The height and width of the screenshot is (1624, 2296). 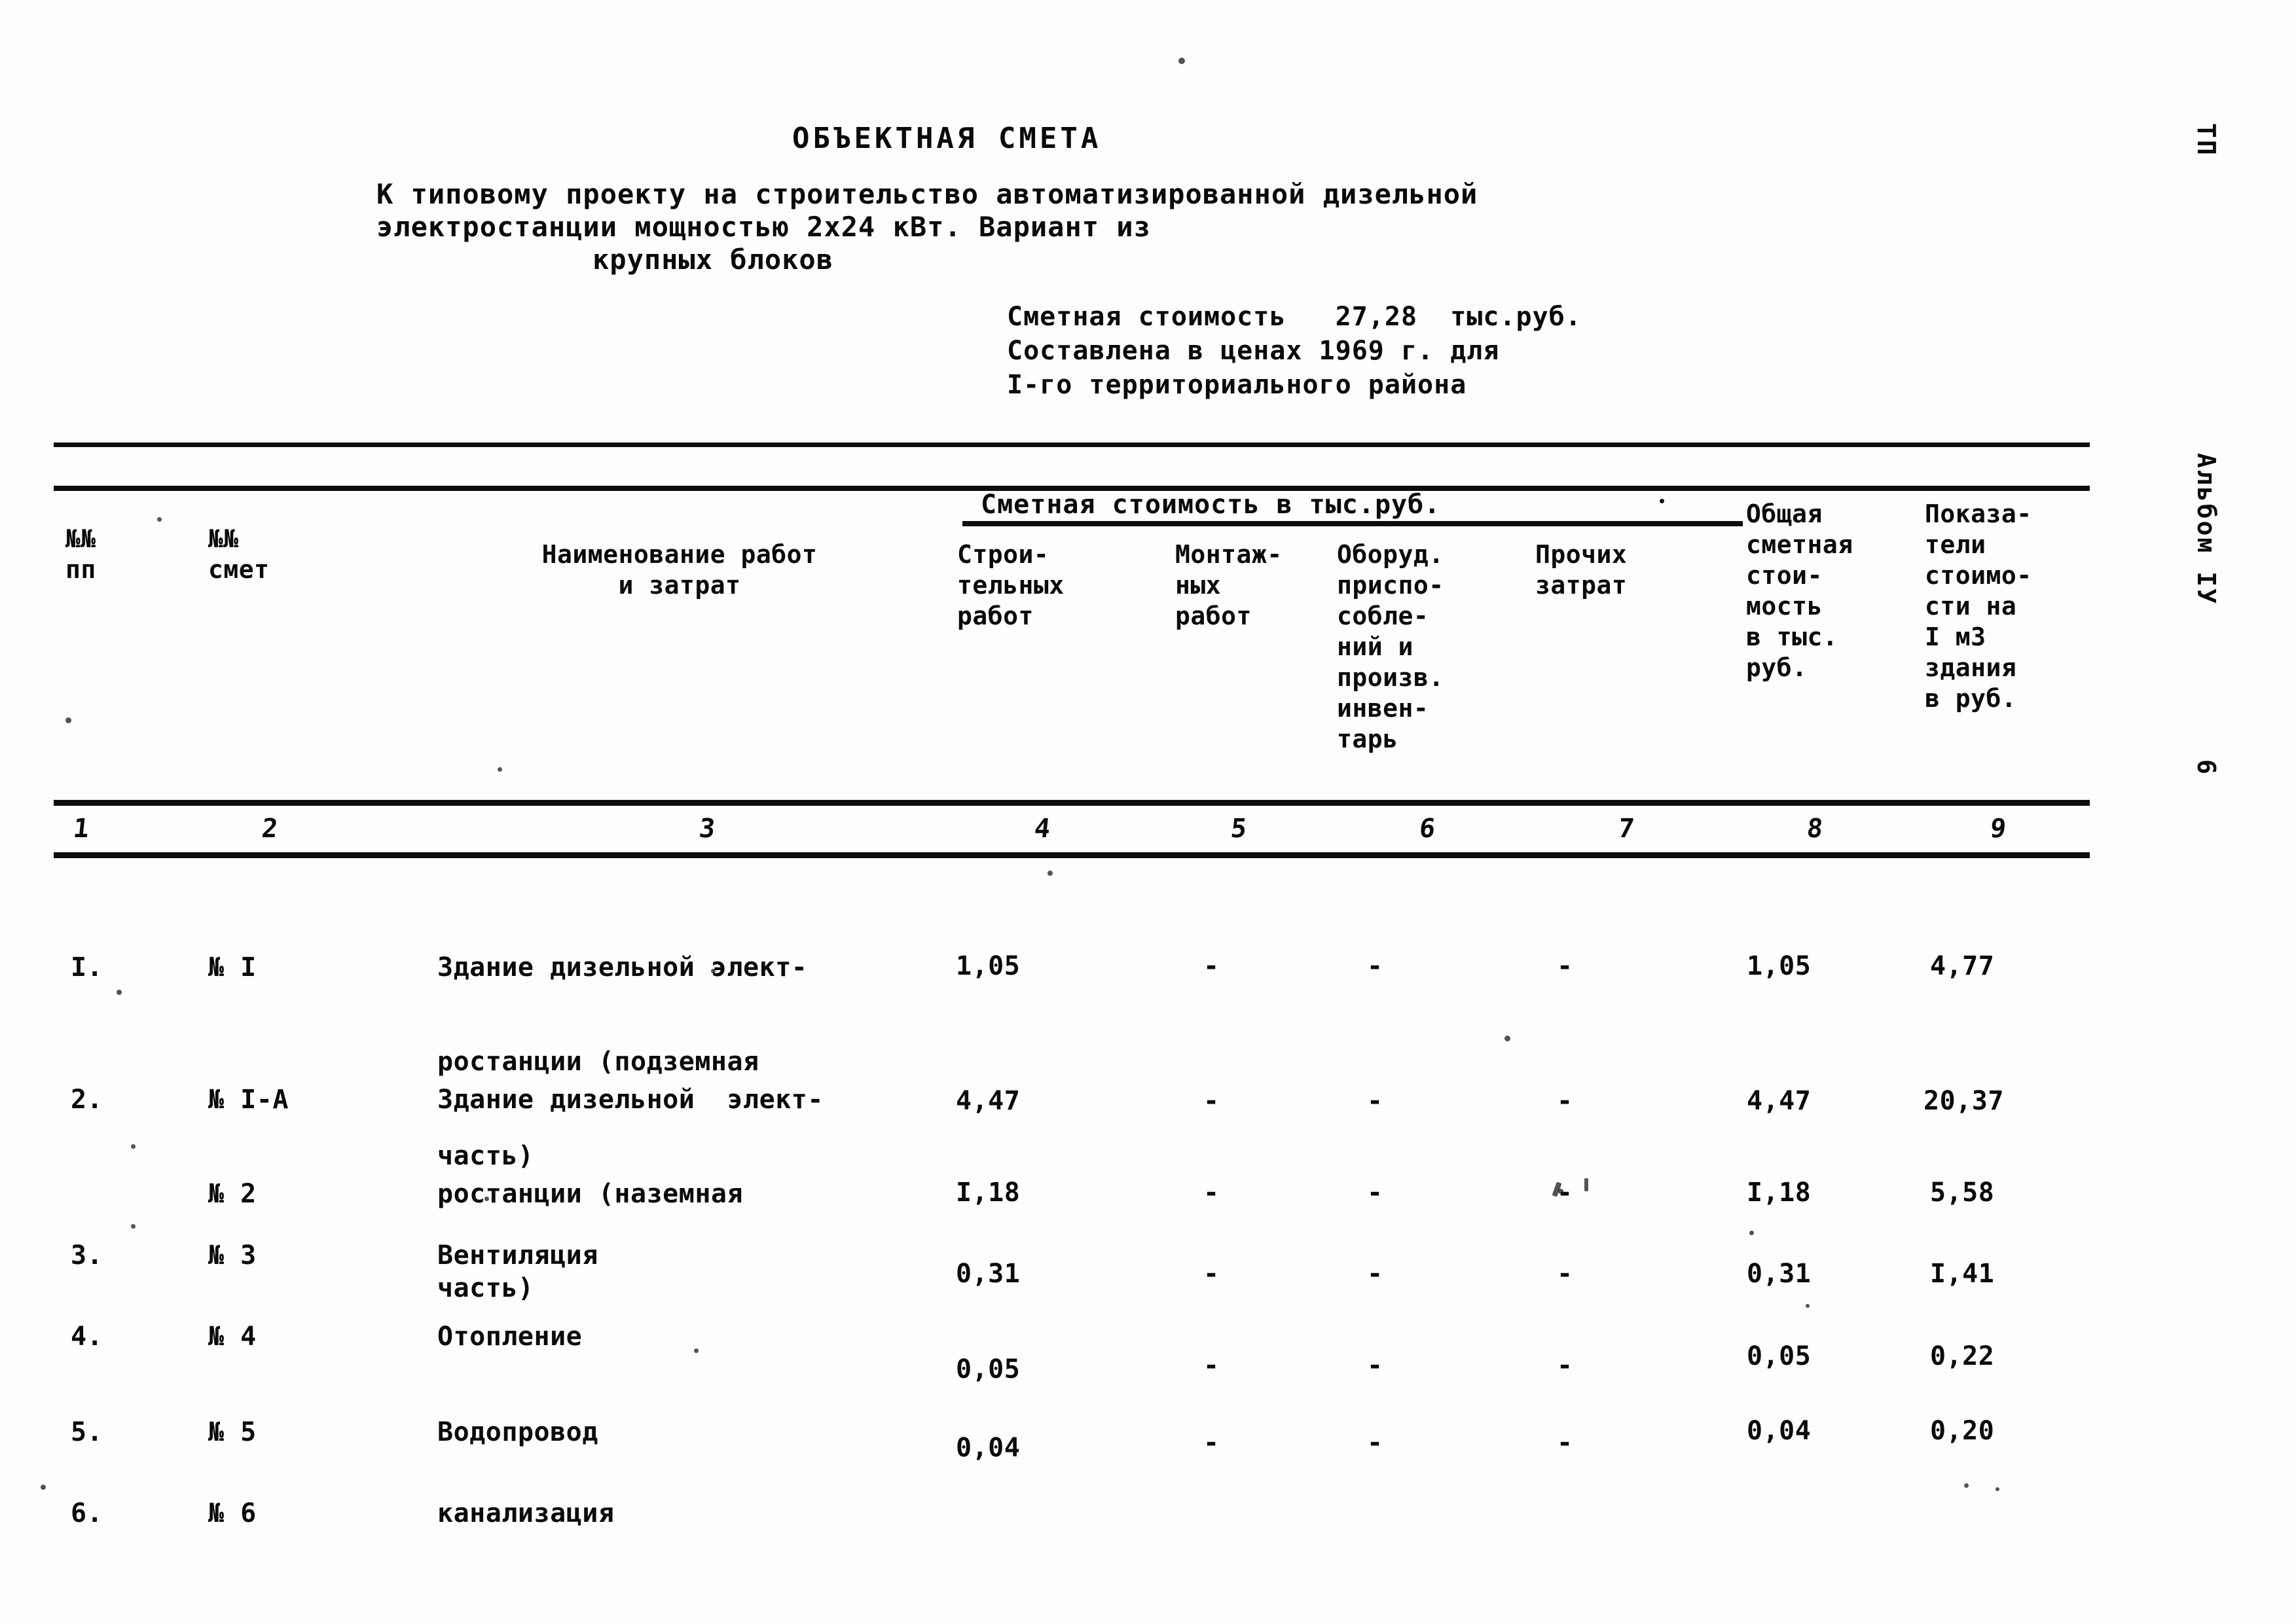 What do you see at coordinates (270, 829) in the screenshot?
I see `column-number-2: 2` at bounding box center [270, 829].